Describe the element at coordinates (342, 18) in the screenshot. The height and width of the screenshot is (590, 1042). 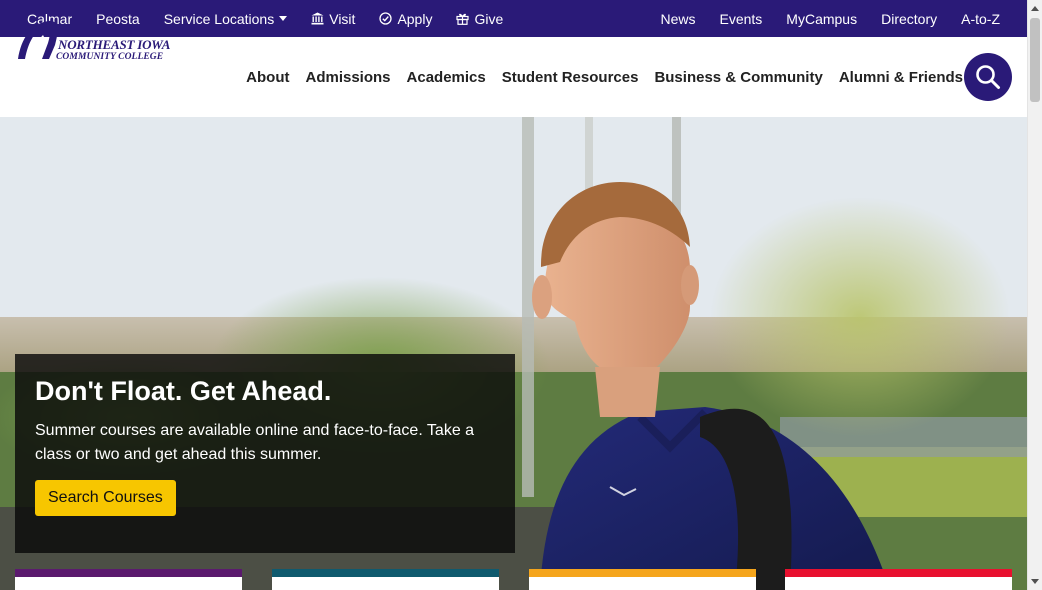
I see `visit-label: Visit` at that location.